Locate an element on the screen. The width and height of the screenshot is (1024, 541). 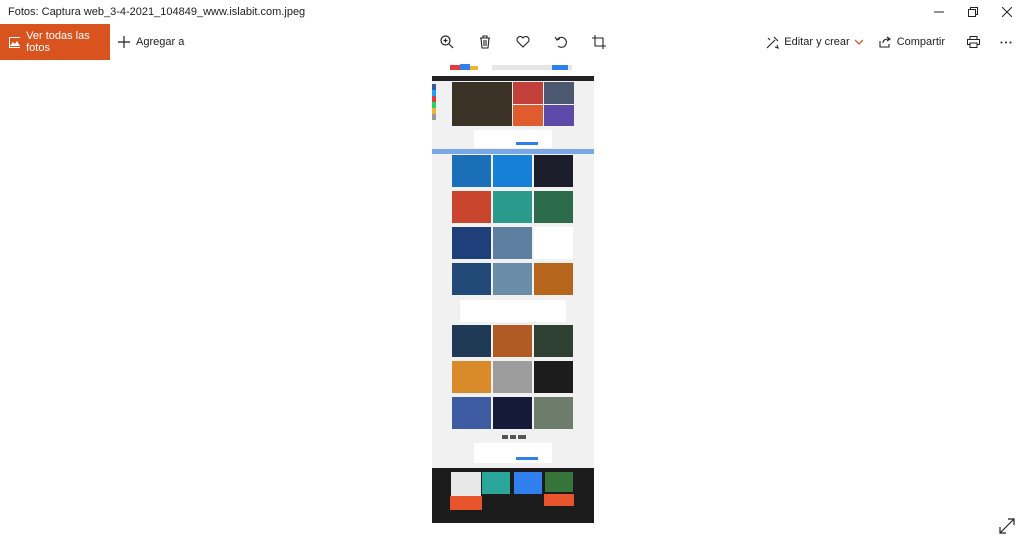
photo-site-header is located at coordinates (513, 68).